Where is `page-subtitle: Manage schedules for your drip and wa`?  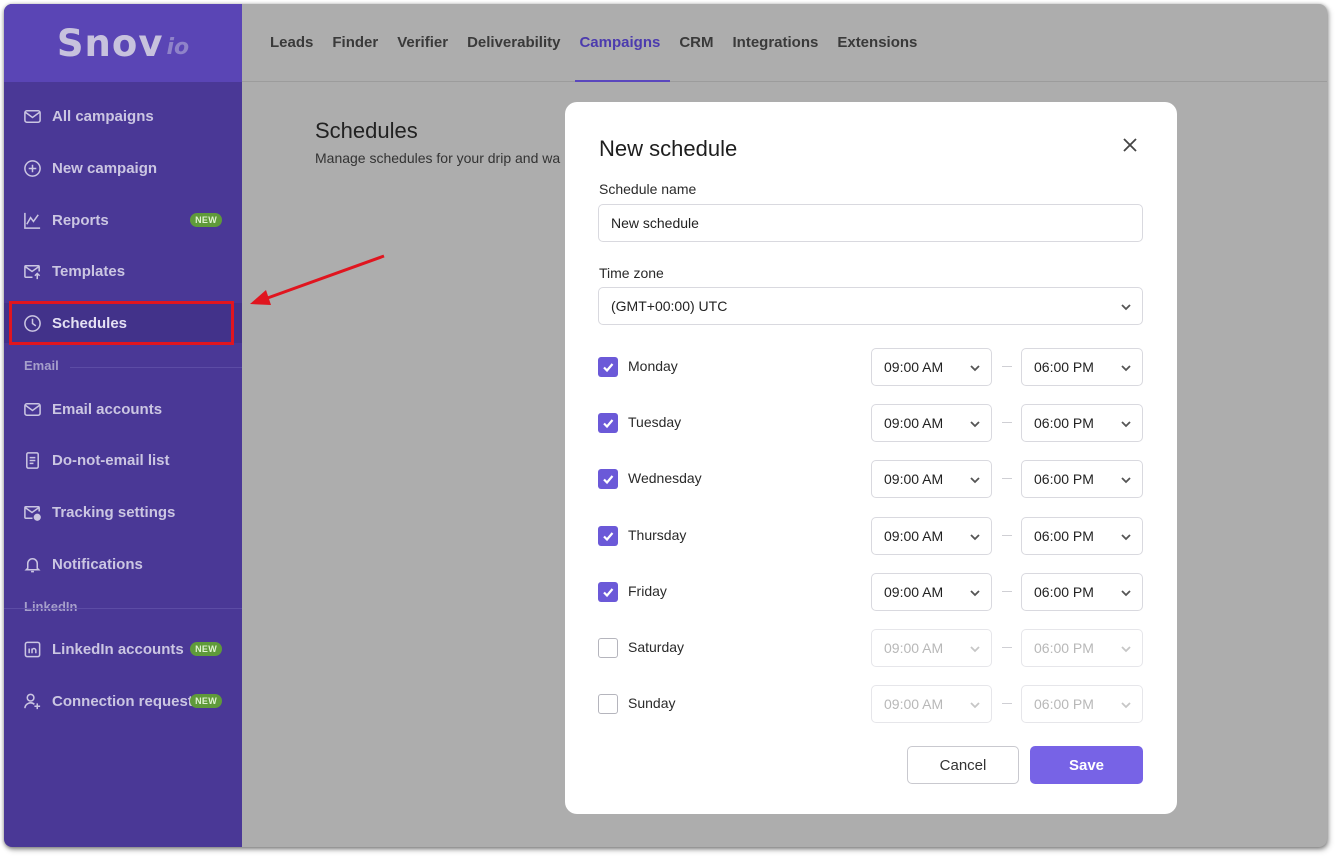 page-subtitle: Manage schedules for your drip and wa is located at coordinates (438, 158).